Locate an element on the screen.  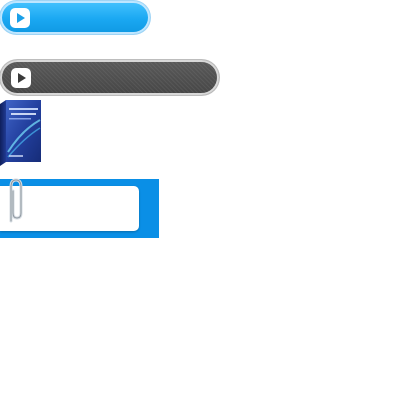
clipped-note-panel is located at coordinates (79, 208).